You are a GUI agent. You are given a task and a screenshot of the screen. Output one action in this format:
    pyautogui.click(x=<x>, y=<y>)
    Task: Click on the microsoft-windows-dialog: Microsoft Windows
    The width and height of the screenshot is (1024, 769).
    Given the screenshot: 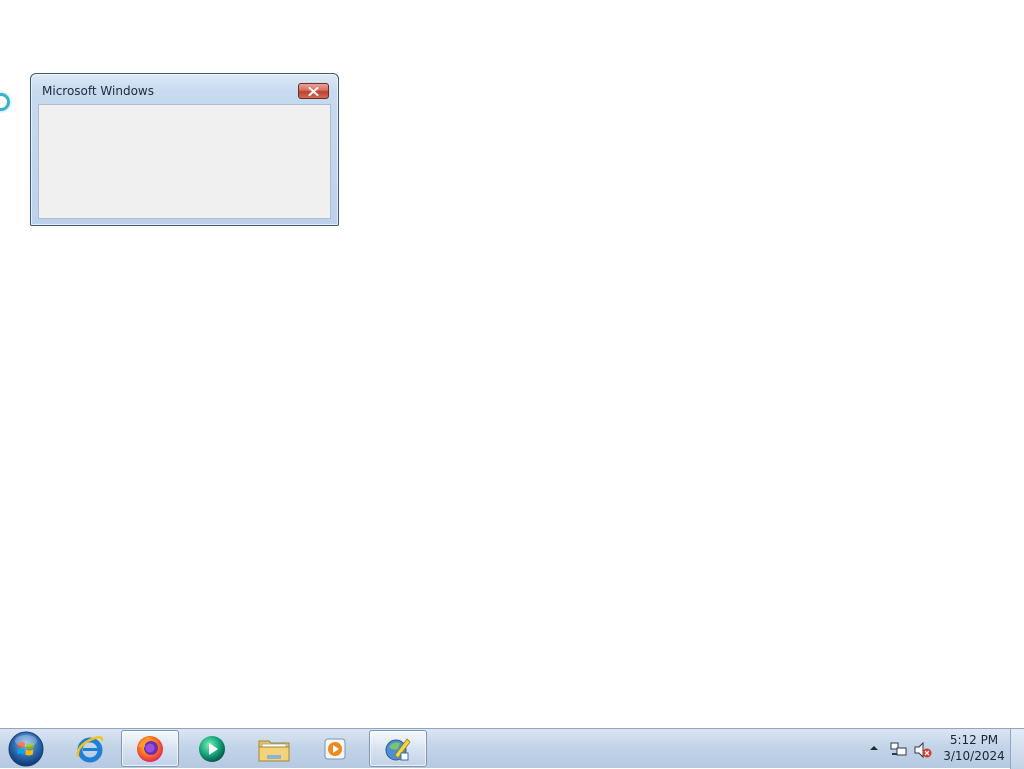 What is the action you would take?
    pyautogui.click(x=184, y=149)
    